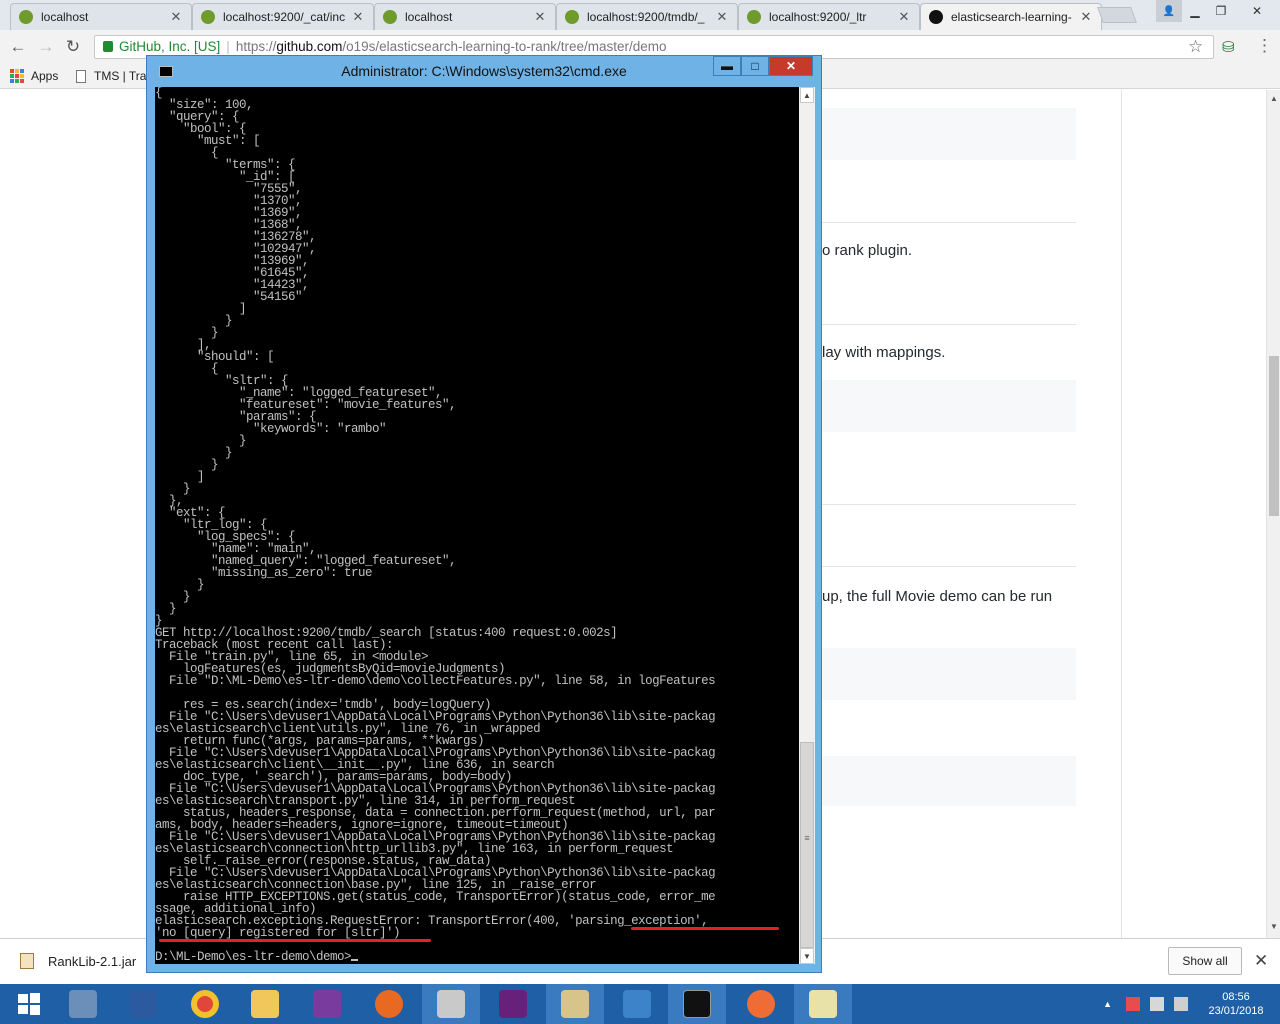  What do you see at coordinates (27, 961) in the screenshot?
I see `jar-file-icon` at bounding box center [27, 961].